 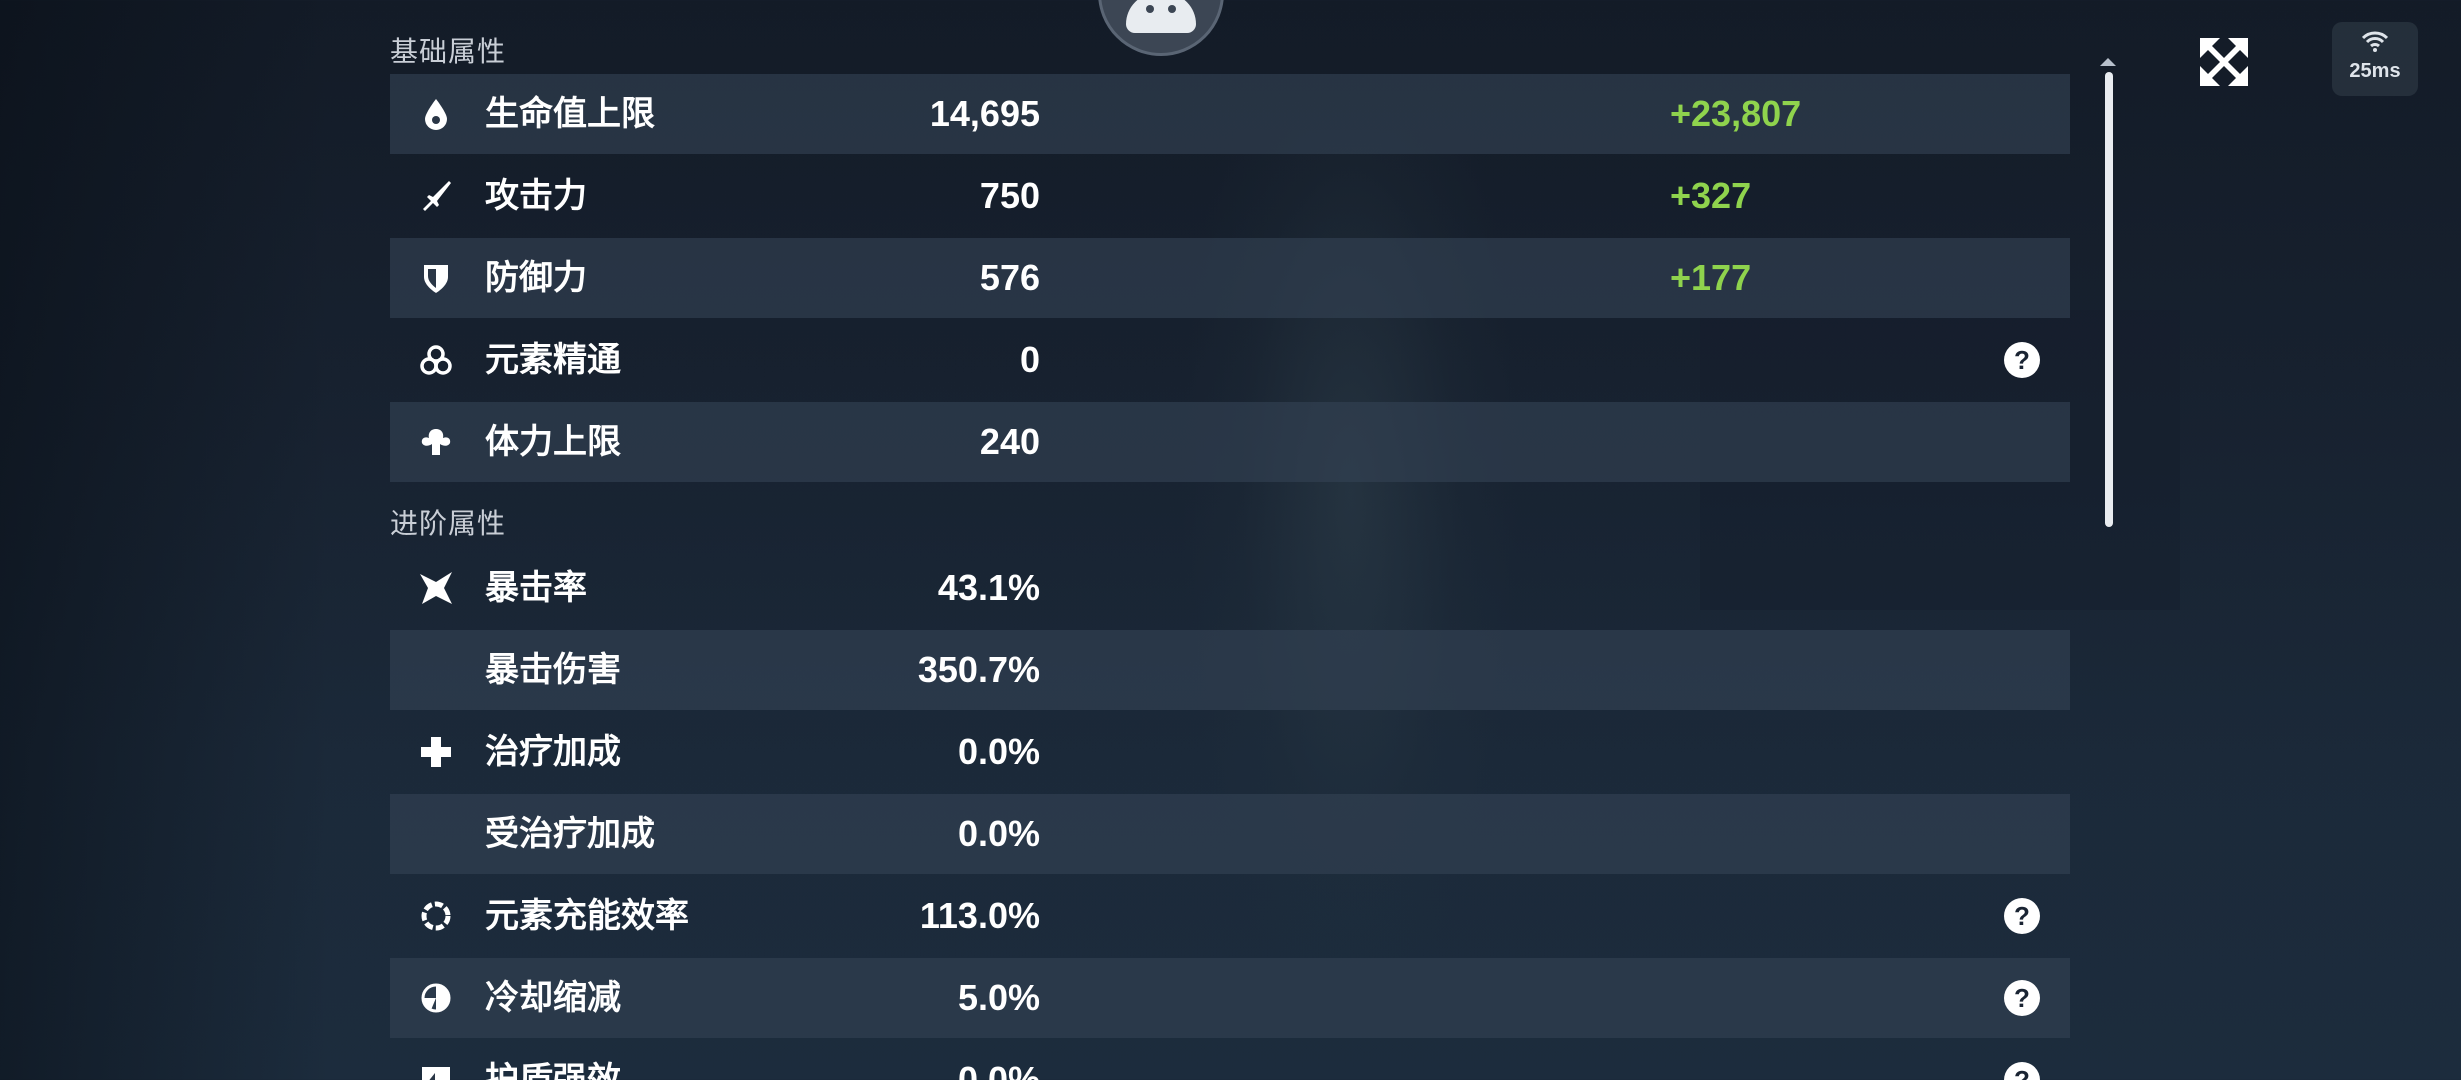 I want to click on stat-value: 240, so click(x=1009, y=441).